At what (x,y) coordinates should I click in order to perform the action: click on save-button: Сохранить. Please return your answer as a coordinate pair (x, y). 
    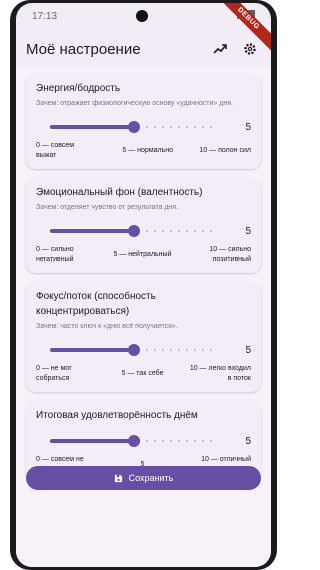
    Looking at the image, I should click on (143, 478).